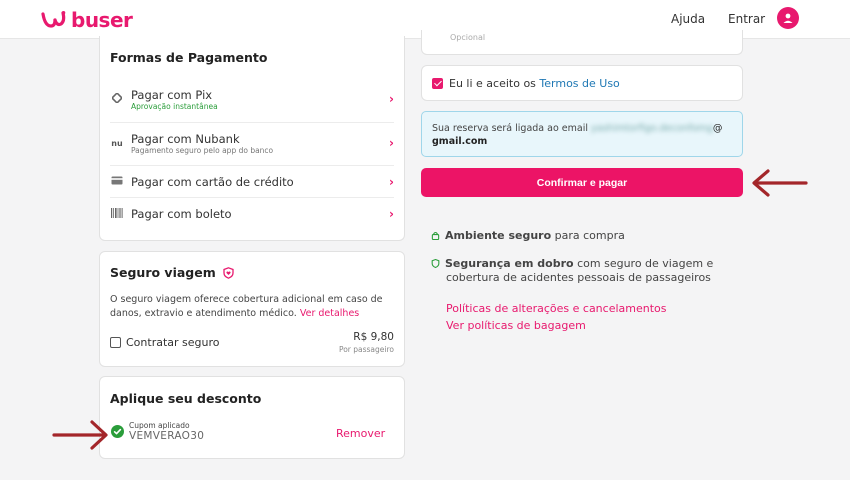 This screenshot has height=480, width=850. I want to click on insurance-title: Seguro viagem, so click(163, 272).